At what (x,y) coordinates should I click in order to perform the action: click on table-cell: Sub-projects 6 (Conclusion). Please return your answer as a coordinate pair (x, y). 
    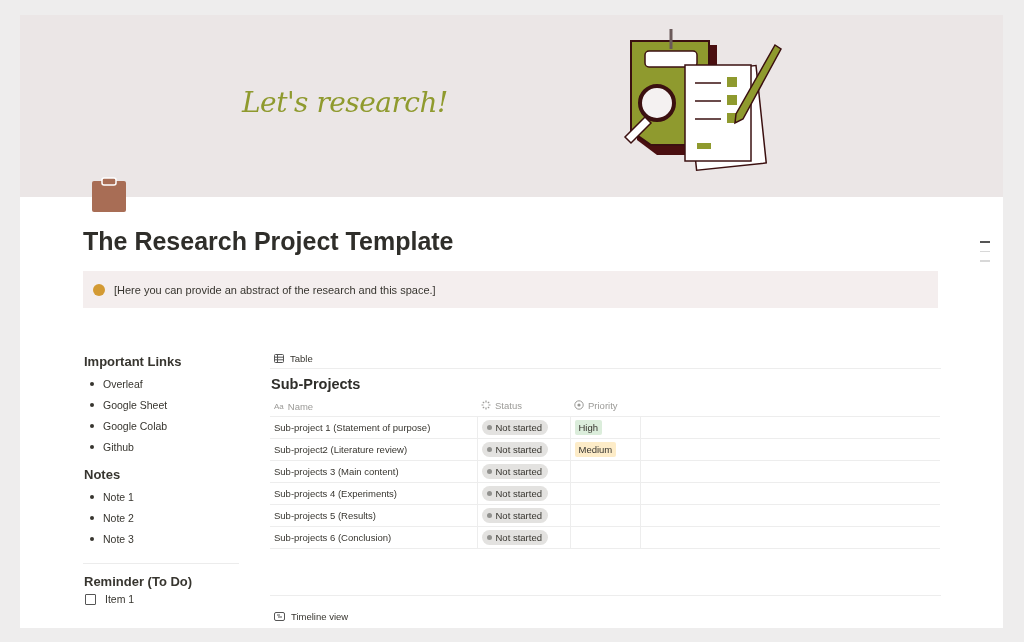
    Looking at the image, I should click on (333, 537).